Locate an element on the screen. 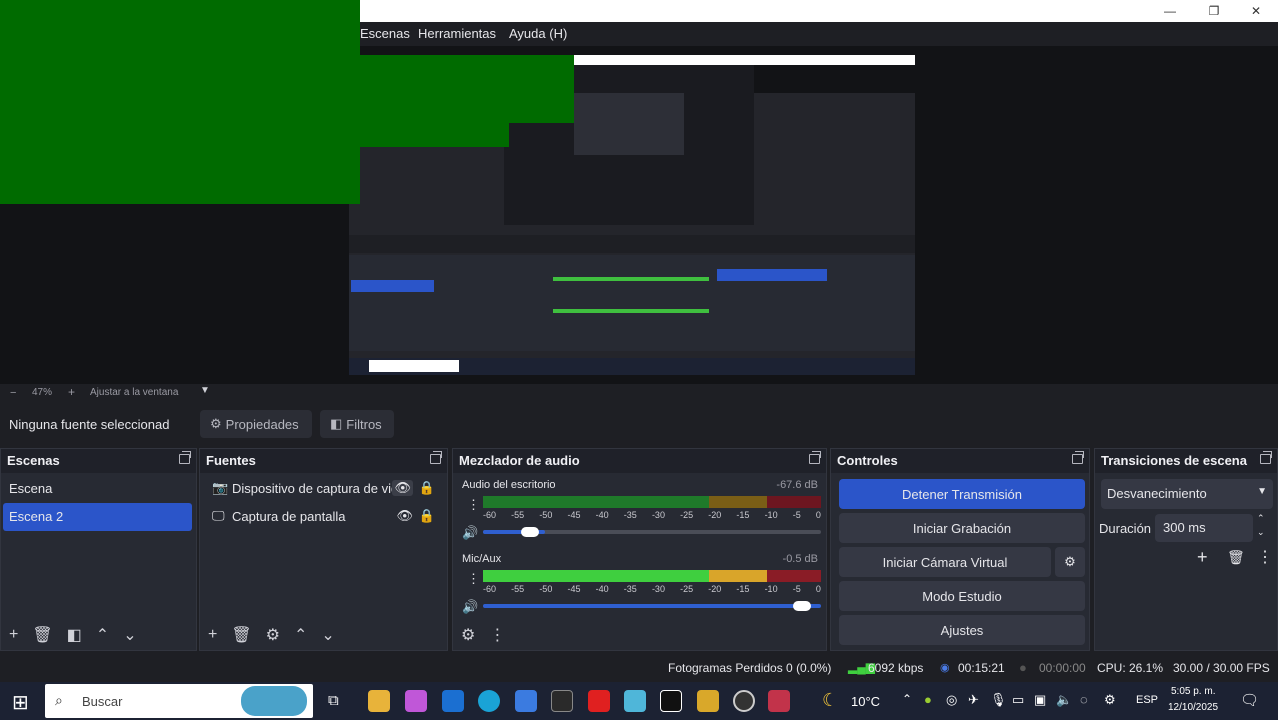 Image resolution: width=1278 pixels, height=720 pixels. microphone-icon: 🎙 is located at coordinates (998, 700).